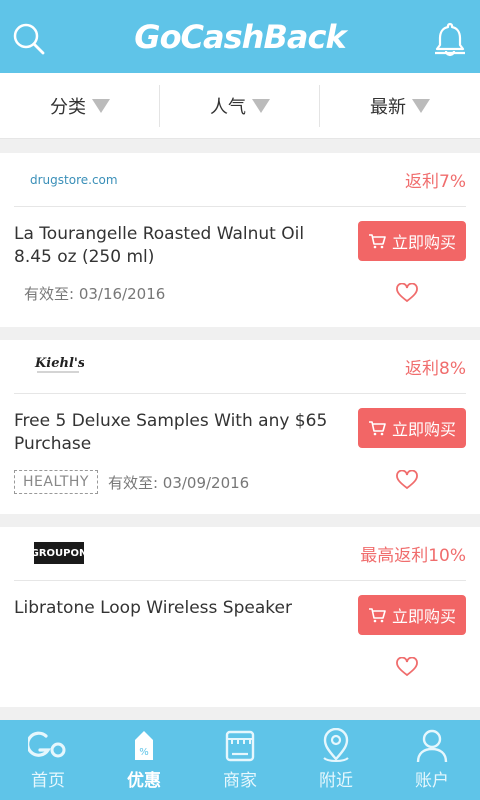 The height and width of the screenshot is (800, 480). I want to click on filter-bar: 分类 人气 最新, so click(240, 106).